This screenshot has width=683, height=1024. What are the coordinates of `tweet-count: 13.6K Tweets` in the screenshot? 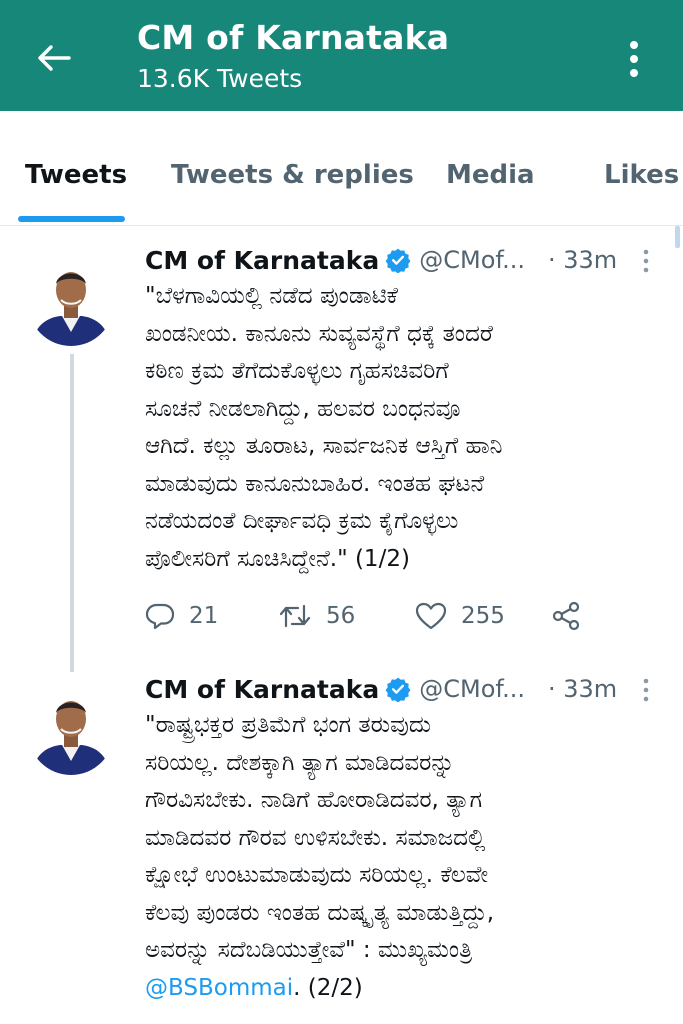 It's located at (220, 78).